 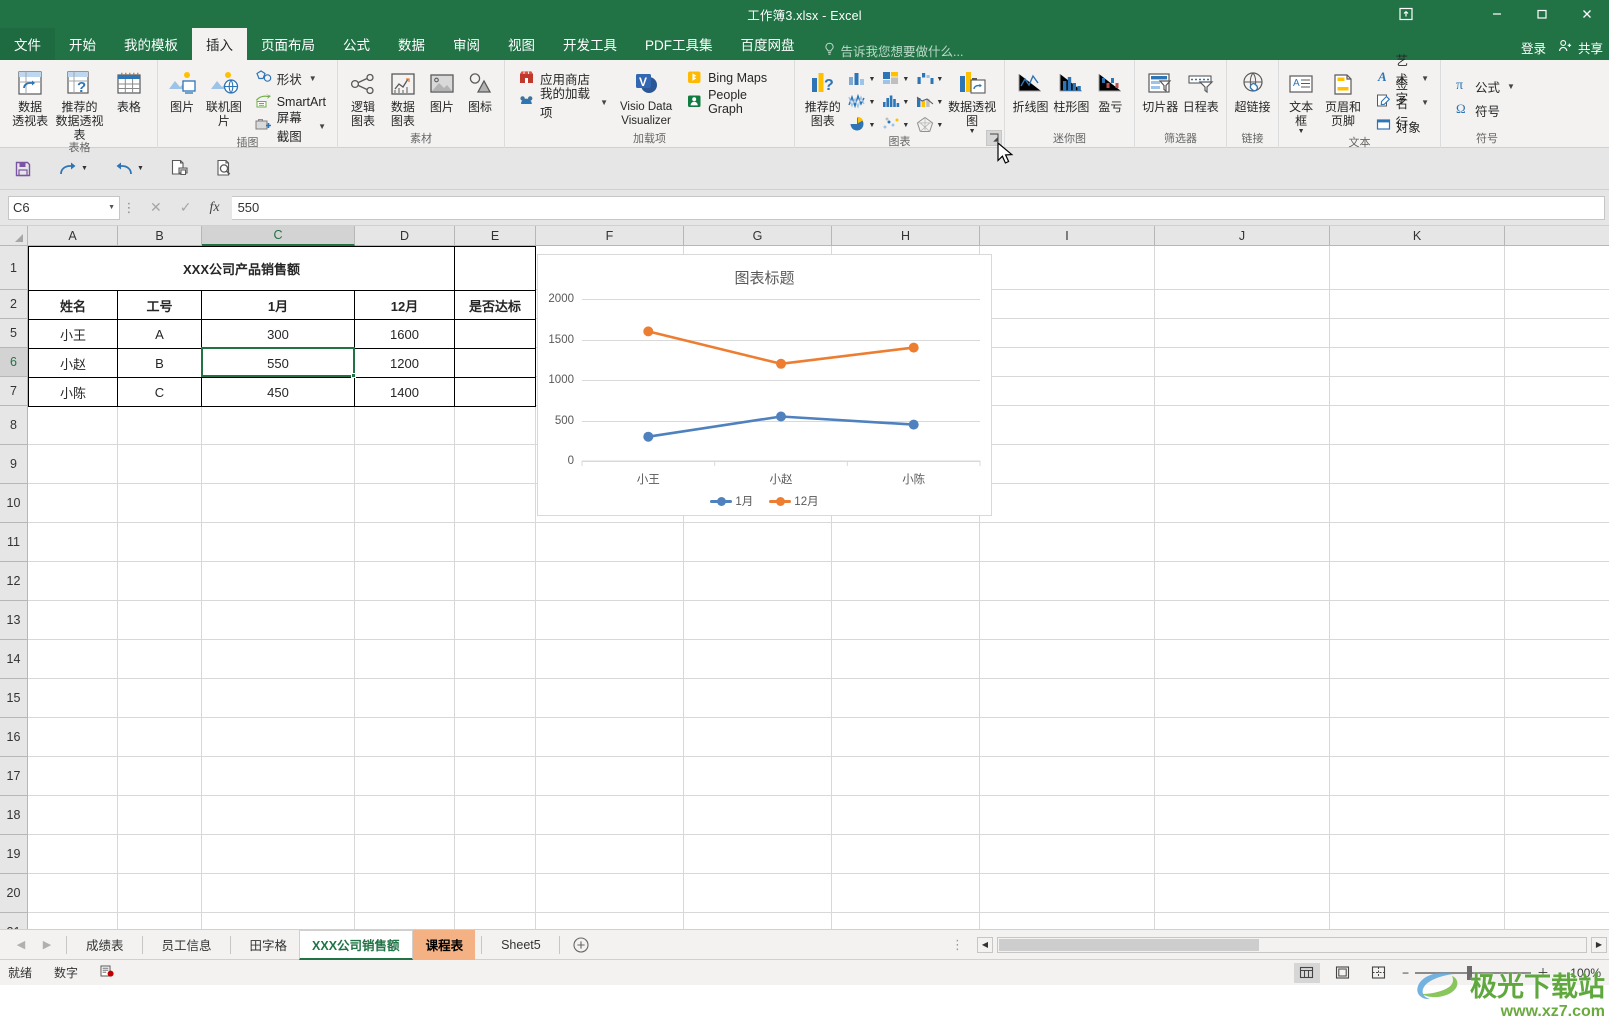 What do you see at coordinates (363, 95) in the screenshot?
I see `logic-diagram-button: 逻辑 图表` at bounding box center [363, 95].